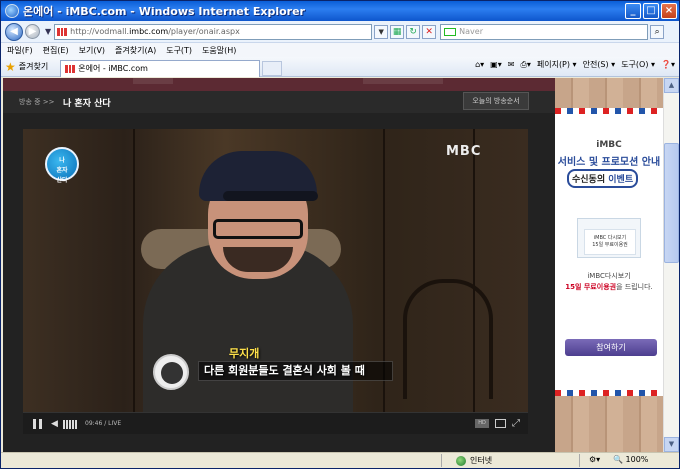 The width and height of the screenshot is (680, 469). I want to click on tab-title: 온에어 - iMBC.com, so click(113, 68).